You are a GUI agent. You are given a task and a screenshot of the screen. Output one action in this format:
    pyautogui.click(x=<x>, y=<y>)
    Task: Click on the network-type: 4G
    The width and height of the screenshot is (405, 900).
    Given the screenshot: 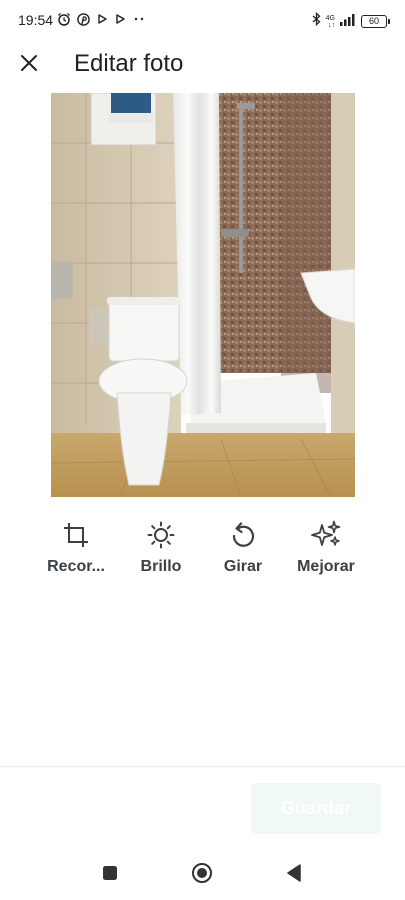 What is the action you would take?
    pyautogui.click(x=330, y=18)
    